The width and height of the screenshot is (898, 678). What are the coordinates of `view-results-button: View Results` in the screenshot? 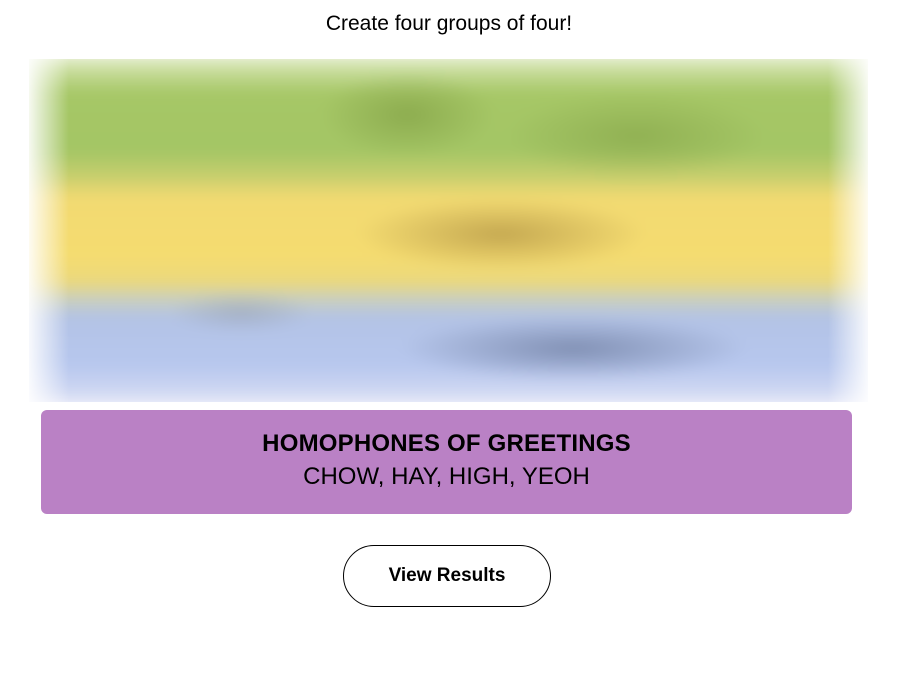 It's located at (447, 576).